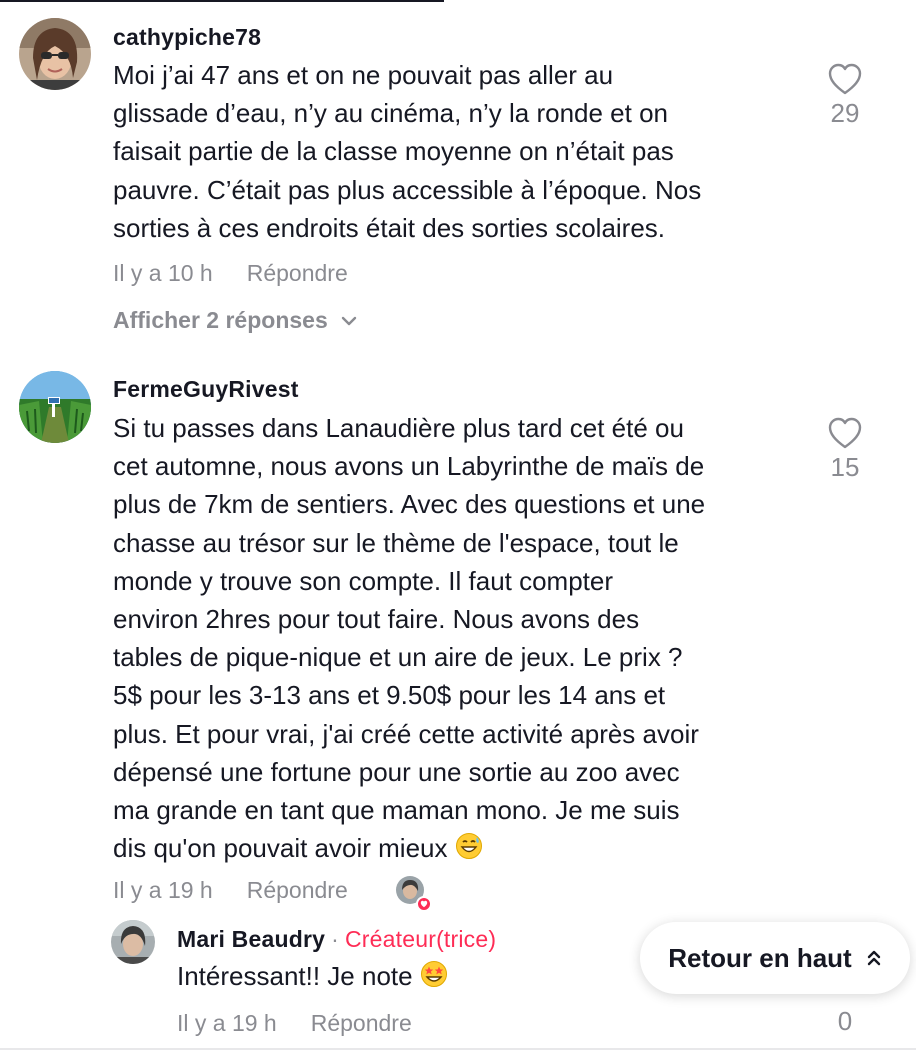 The width and height of the screenshot is (916, 1052). What do you see at coordinates (295, 976) in the screenshot?
I see `reply-text-content: Intéressant!! Je note` at bounding box center [295, 976].